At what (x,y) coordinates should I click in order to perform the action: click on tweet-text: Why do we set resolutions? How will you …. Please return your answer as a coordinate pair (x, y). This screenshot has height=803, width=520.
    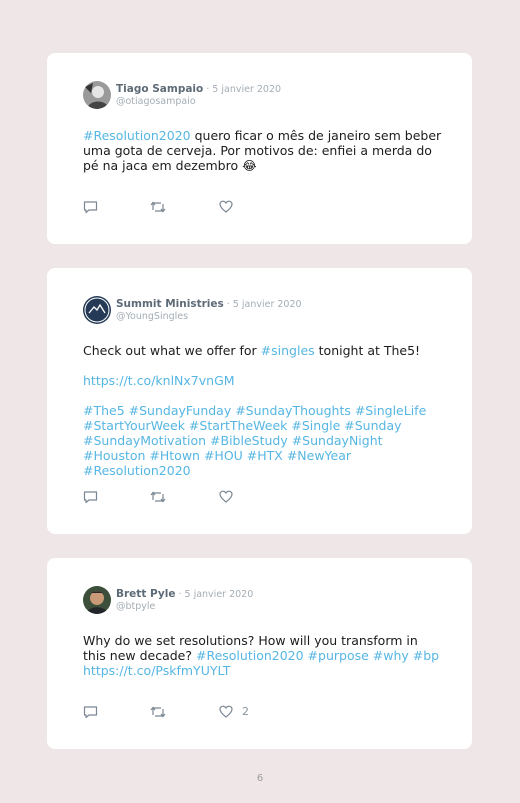
    Looking at the image, I should click on (263, 655).